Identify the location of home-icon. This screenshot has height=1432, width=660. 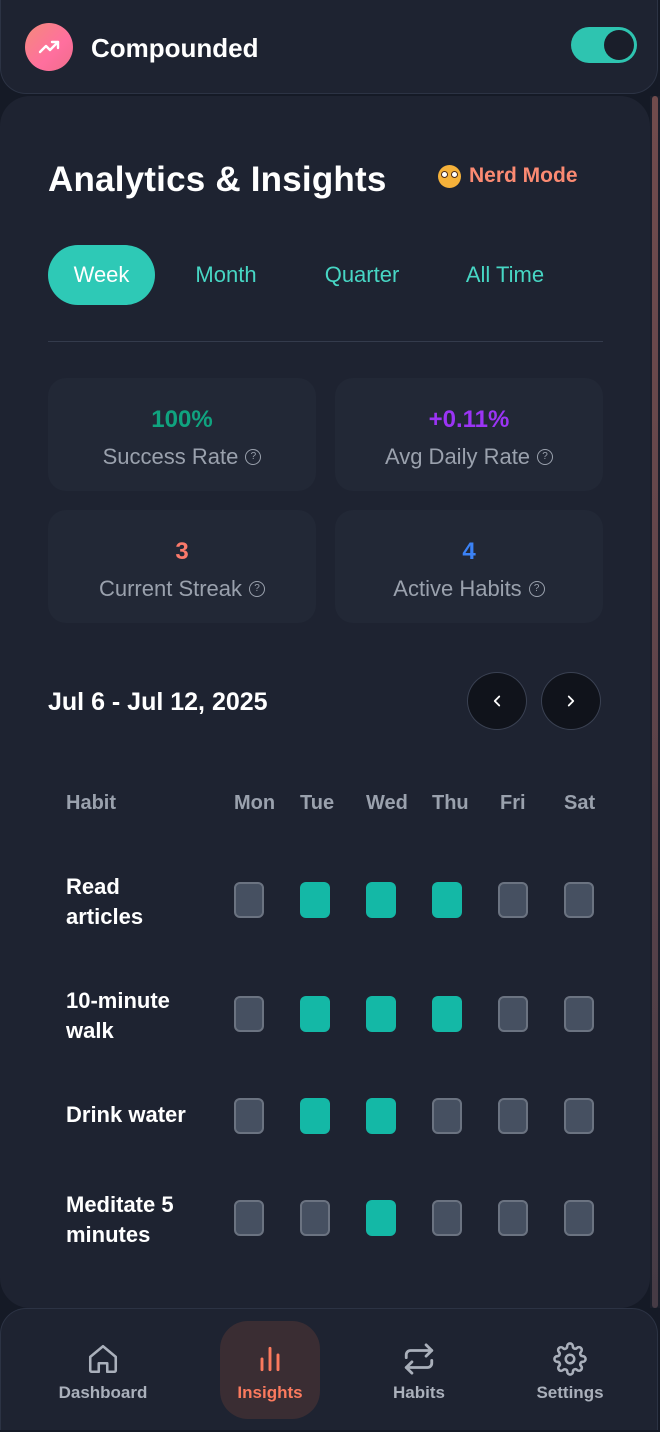
(103, 1359).